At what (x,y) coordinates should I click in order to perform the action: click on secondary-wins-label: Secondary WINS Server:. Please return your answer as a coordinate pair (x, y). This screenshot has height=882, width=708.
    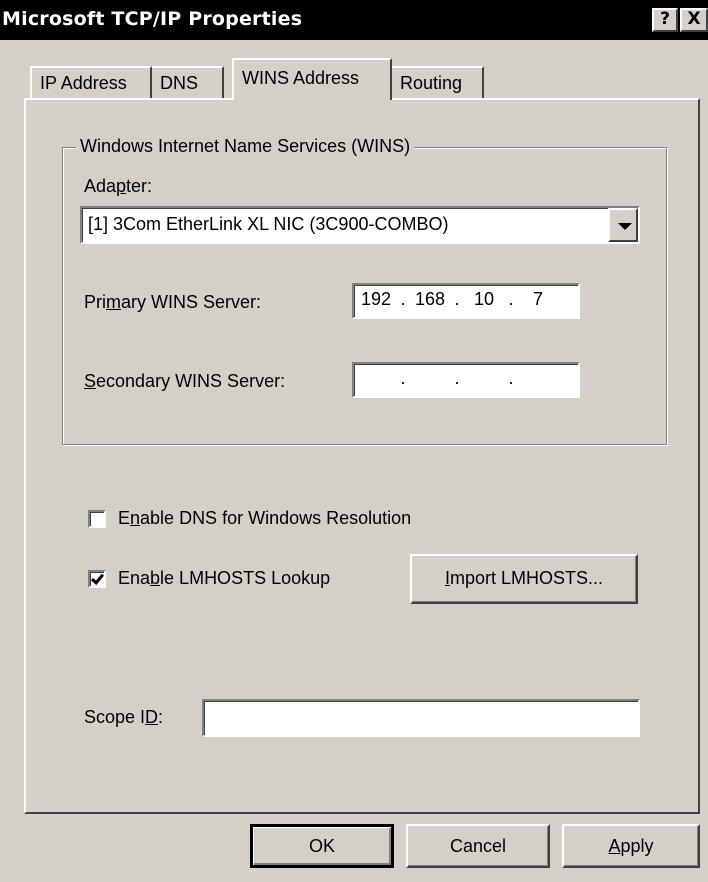
    Looking at the image, I should click on (184, 381).